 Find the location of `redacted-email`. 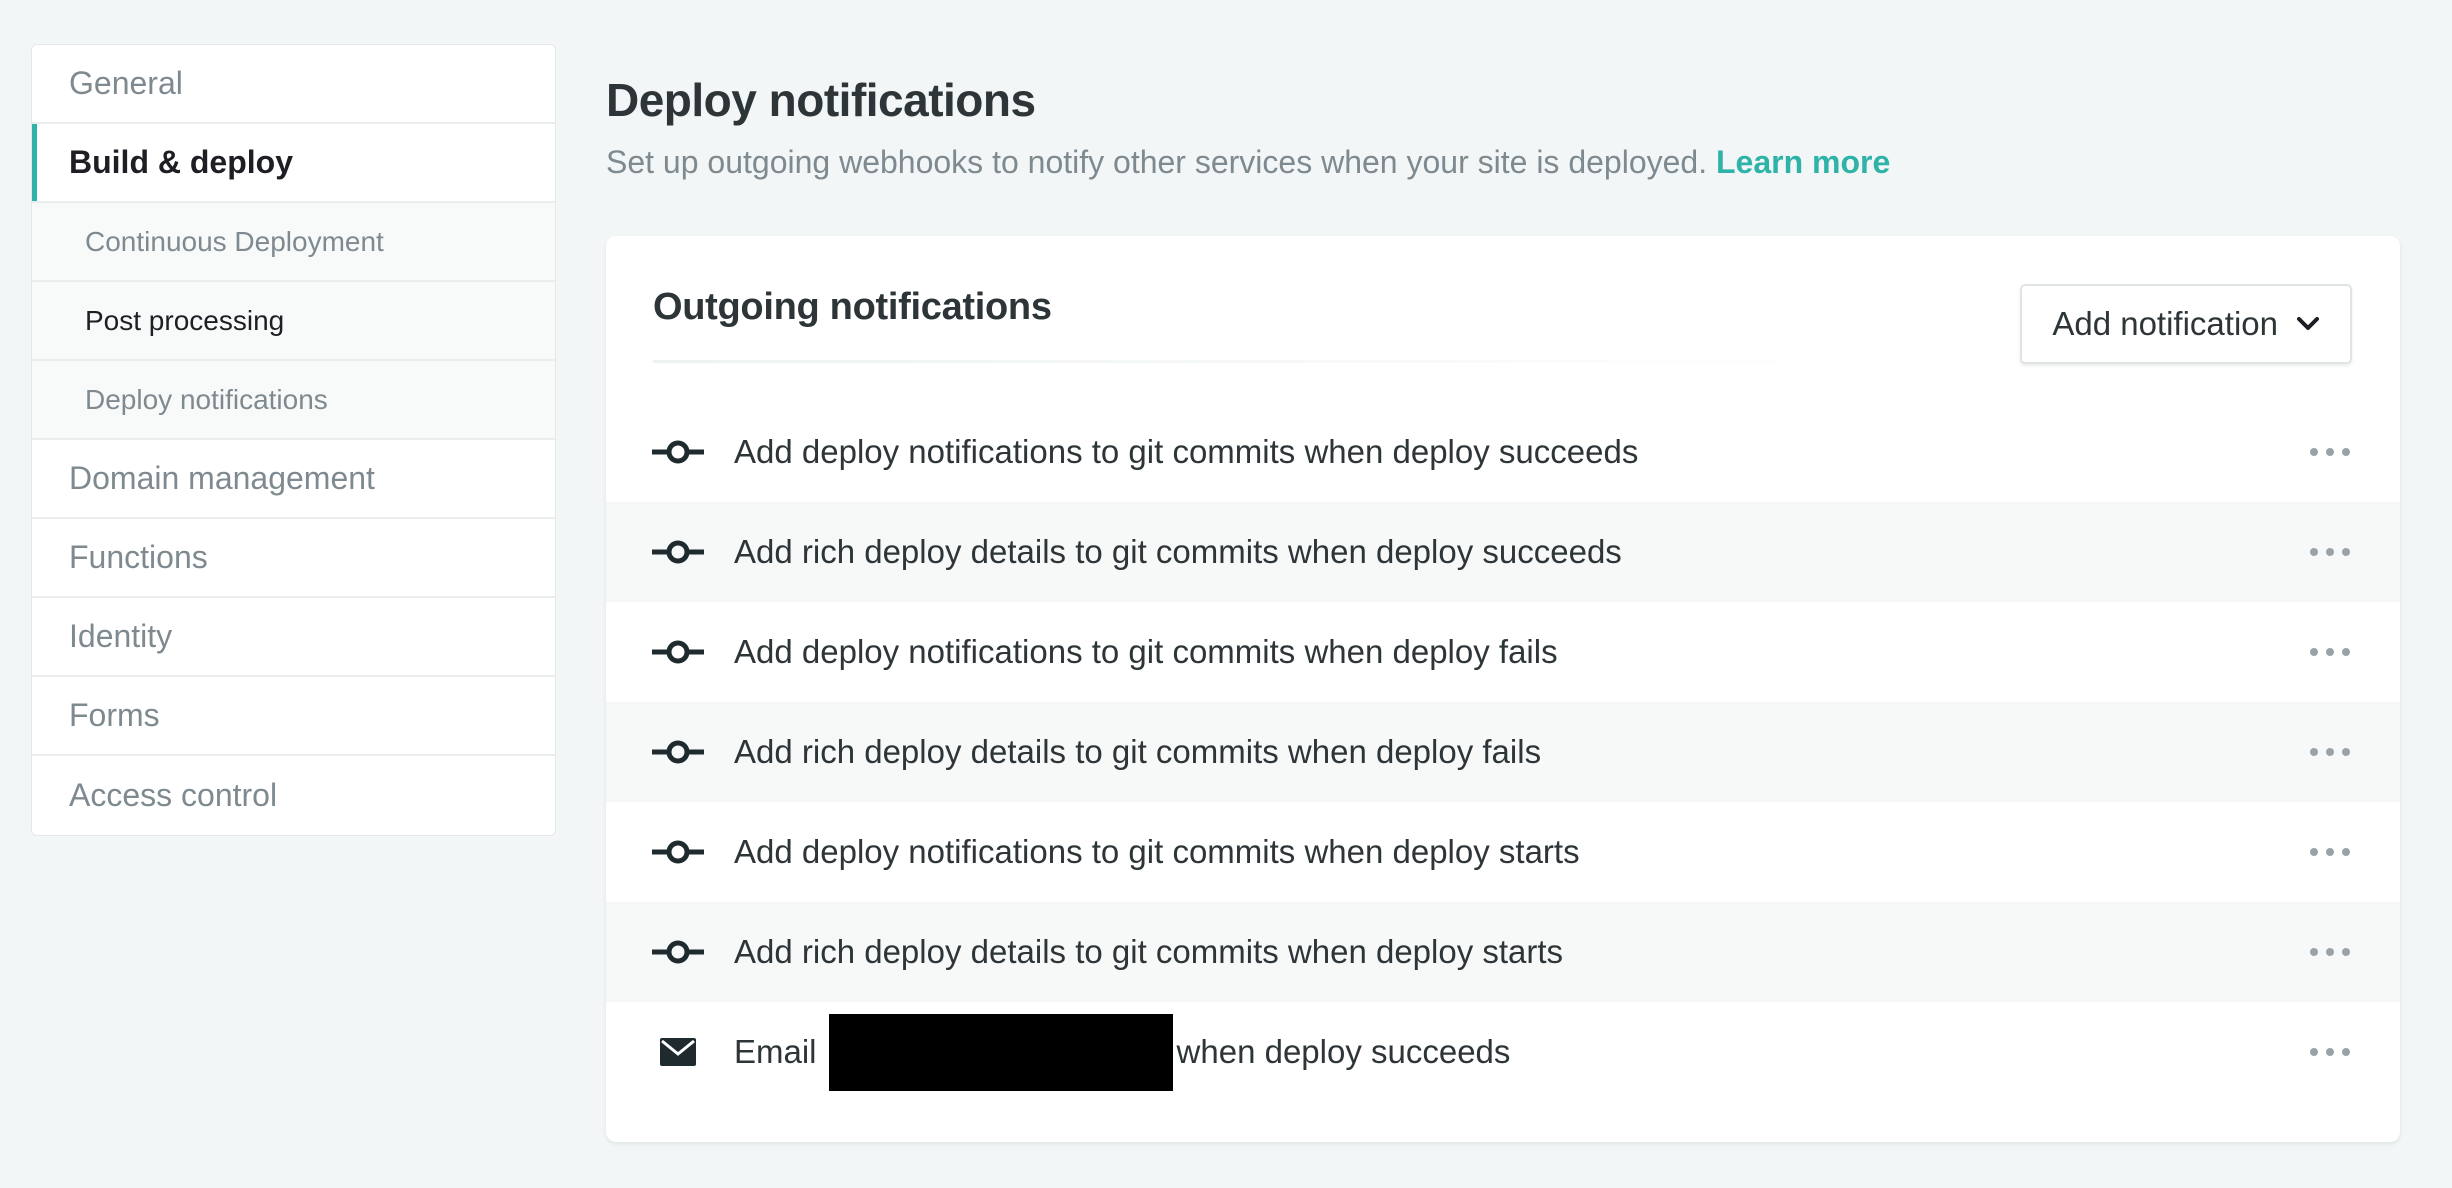

redacted-email is located at coordinates (1000, 1052).